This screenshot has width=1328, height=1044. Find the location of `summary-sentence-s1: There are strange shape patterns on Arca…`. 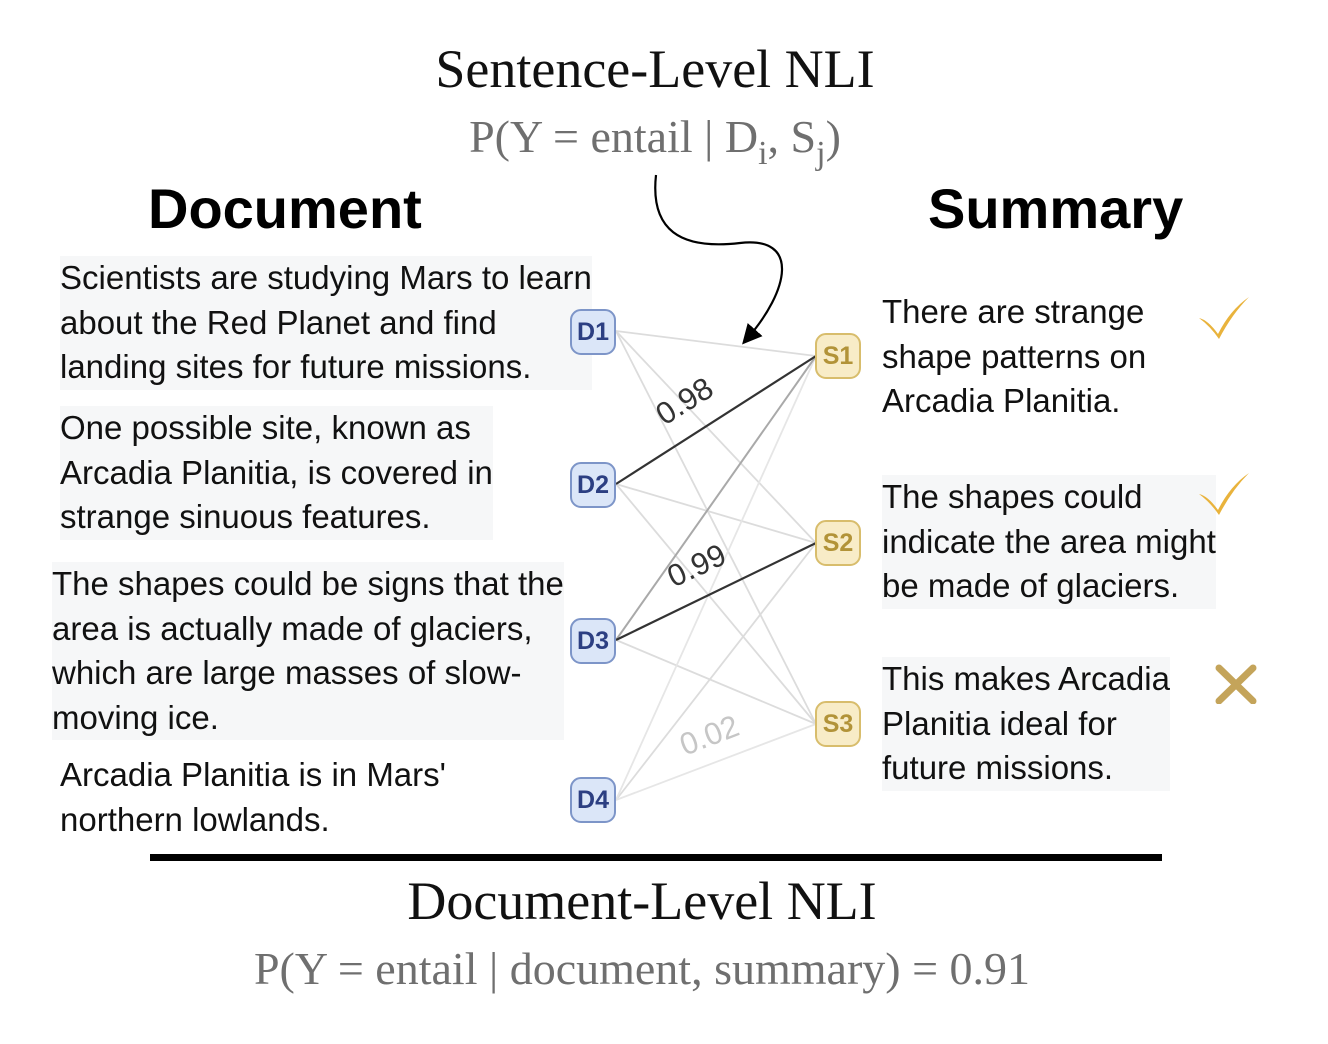

summary-sentence-s1: There are strange shape patterns on Arca… is located at coordinates (1014, 356).